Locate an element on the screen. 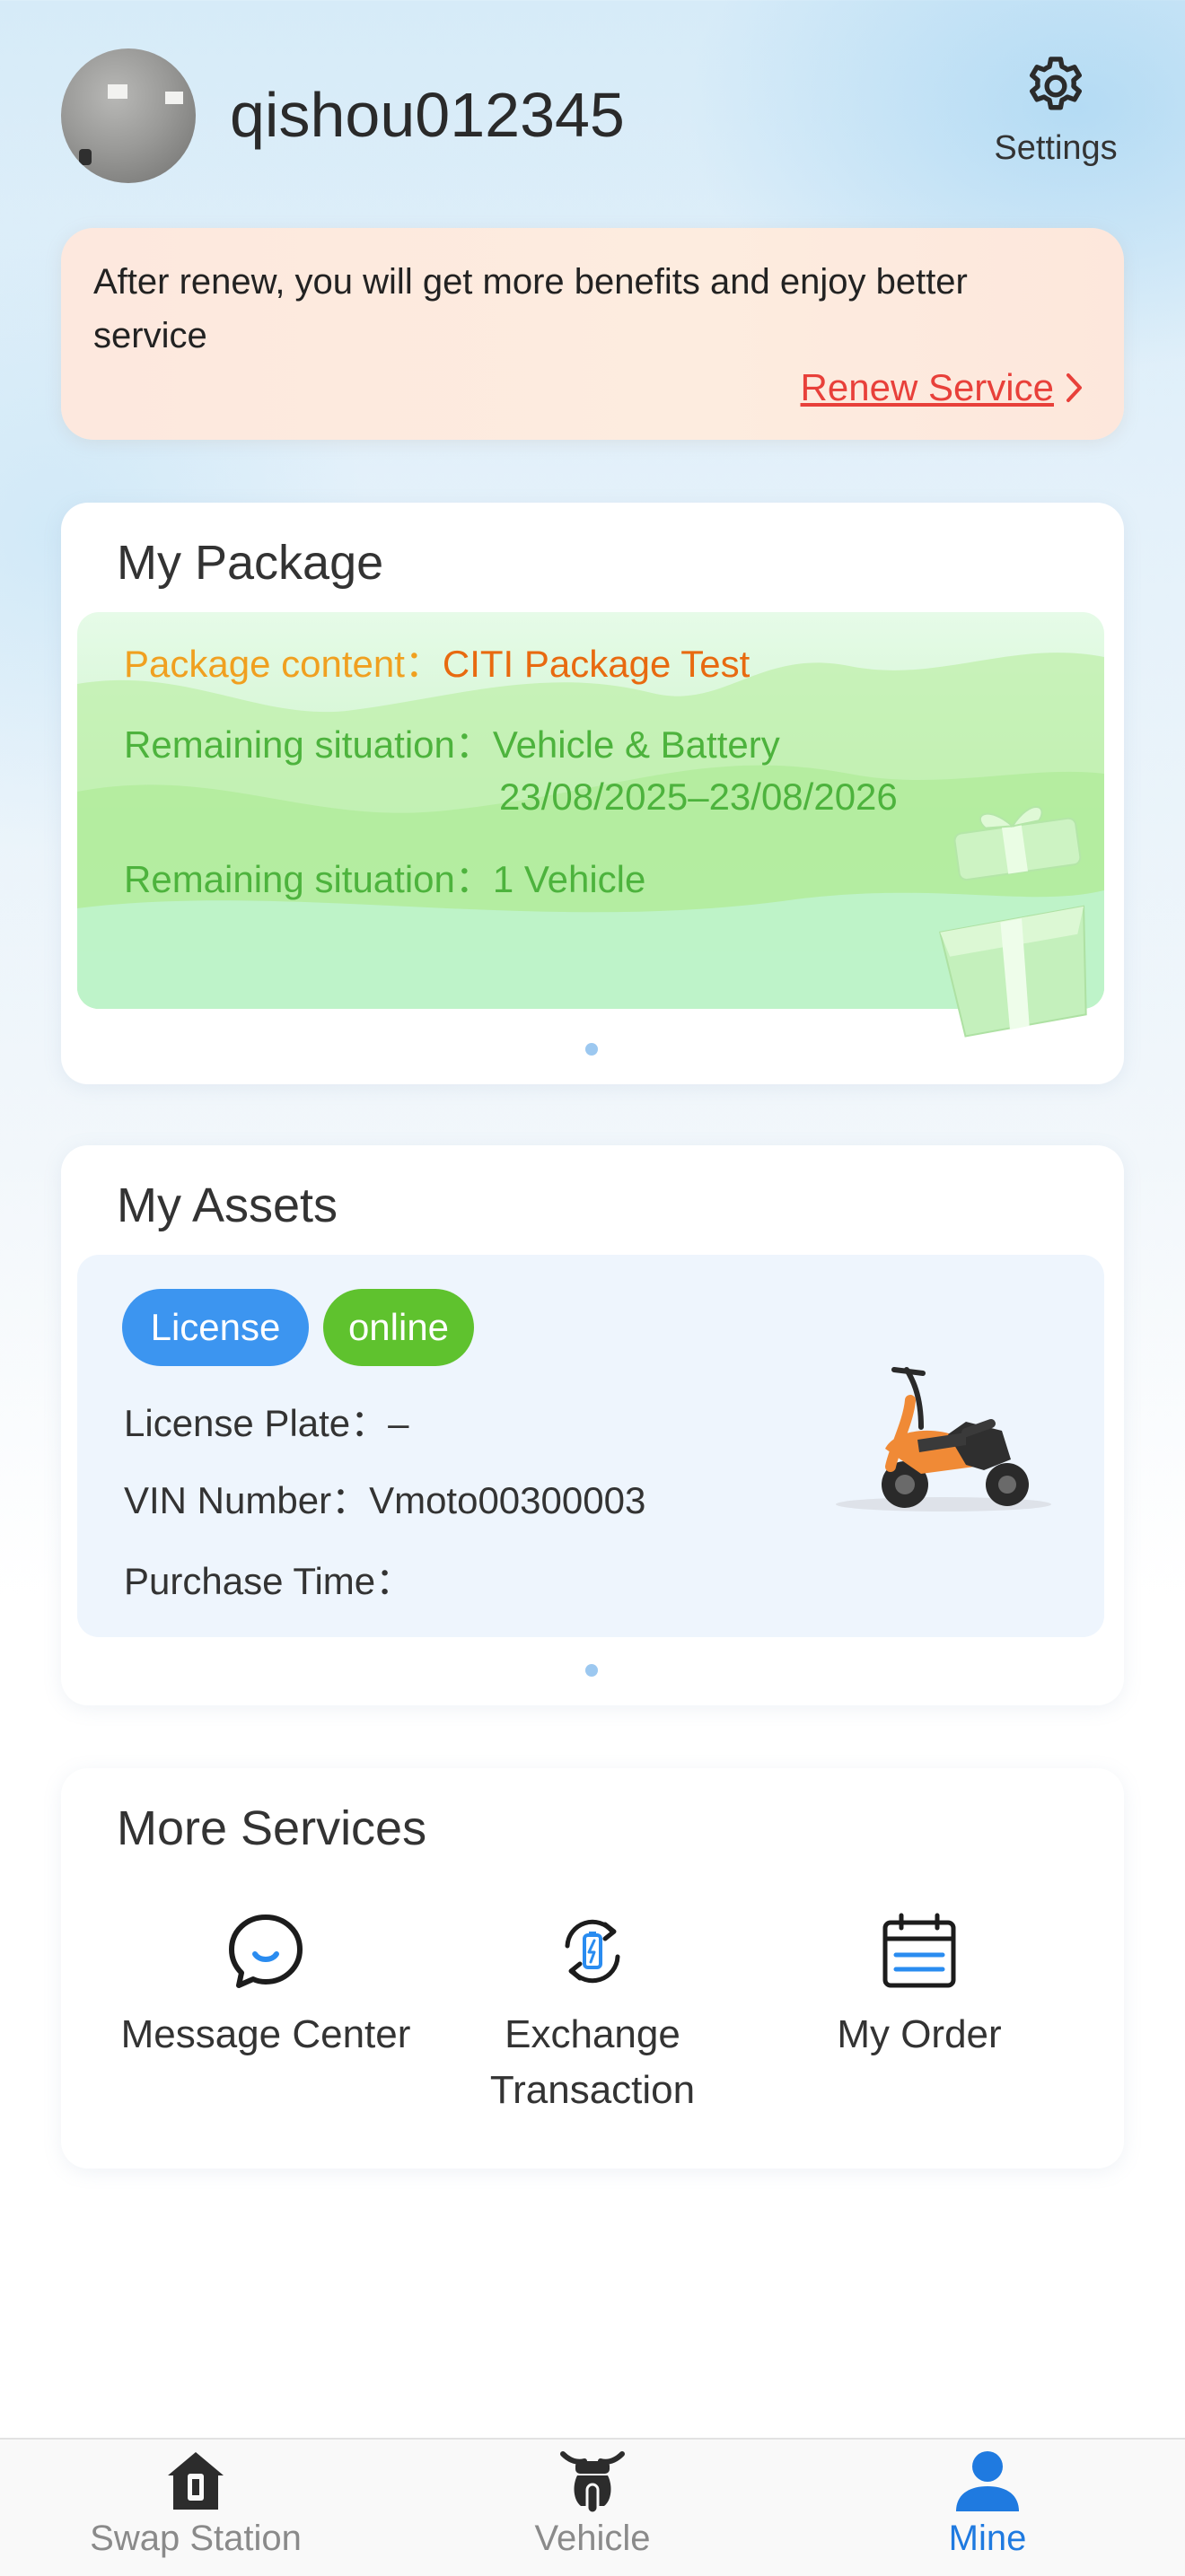 This screenshot has height=2576, width=1185. package-title: My Package is located at coordinates (250, 563).